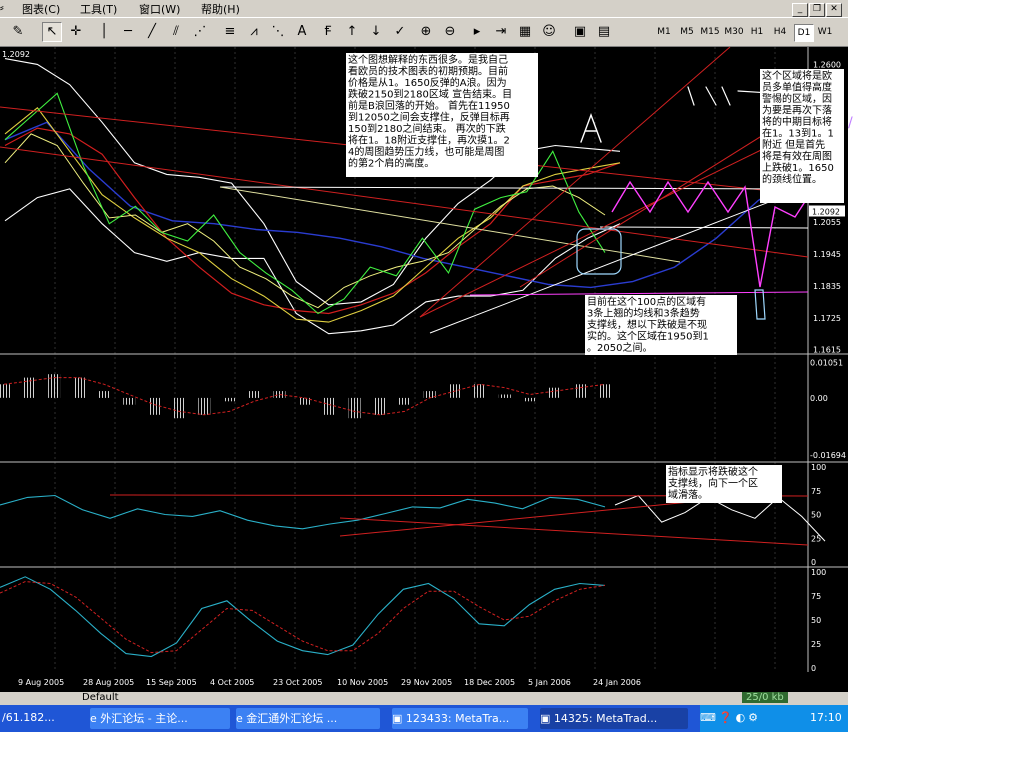 This screenshot has height=768, width=1024. Describe the element at coordinates (232, 682) in the screenshot. I see `date-tick-label: 4 Oct 2005` at that location.